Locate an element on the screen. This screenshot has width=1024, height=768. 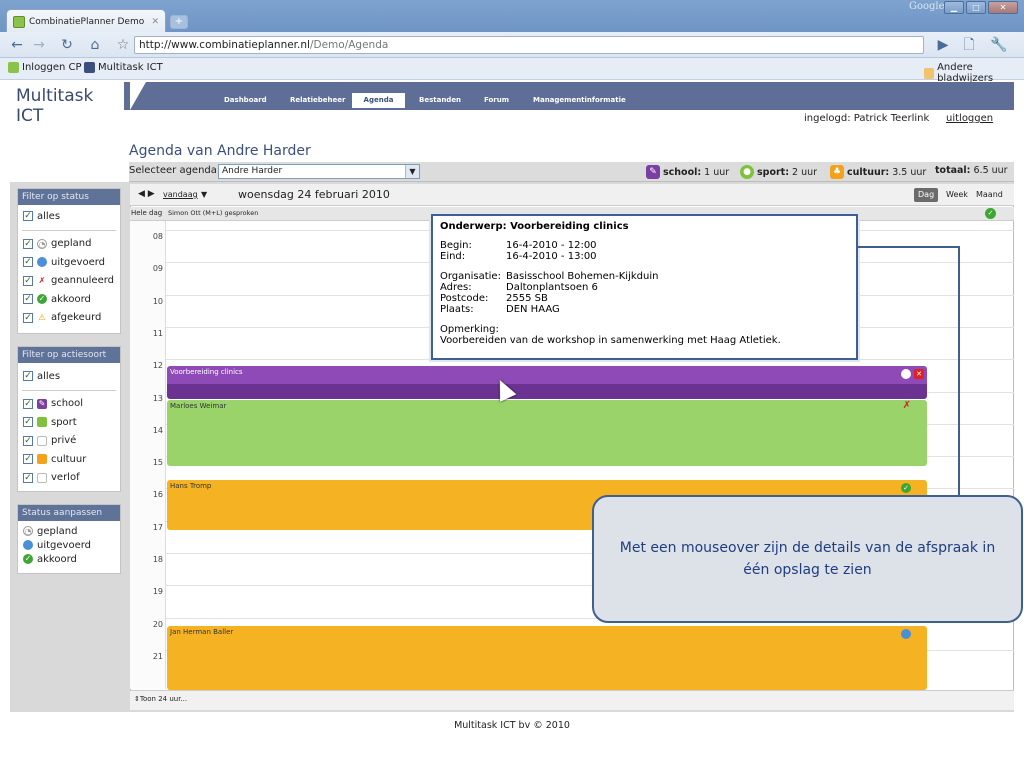
maximize-button: □ is located at coordinates (976, 7).